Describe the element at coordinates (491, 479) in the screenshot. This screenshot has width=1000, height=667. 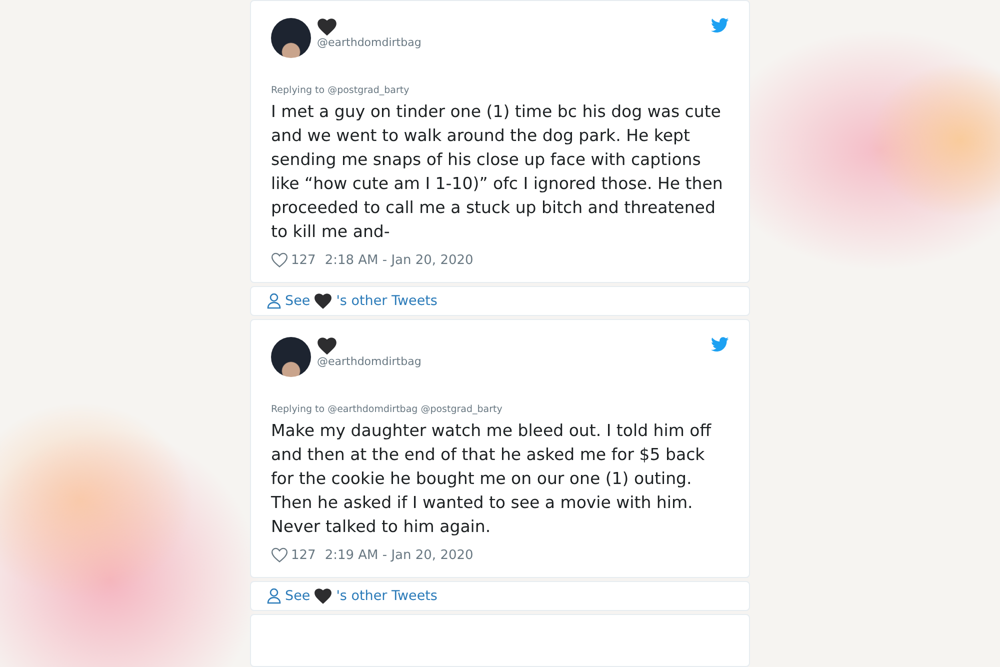
I see `tweet-text: Make my daughter watch me bleed out. I told him off and then at the end of that he asked me for $5 back for the cookie he bought me on our one (1) outing. Then he asked if I wanted to see a movie with him. Never talked to him again.` at that location.